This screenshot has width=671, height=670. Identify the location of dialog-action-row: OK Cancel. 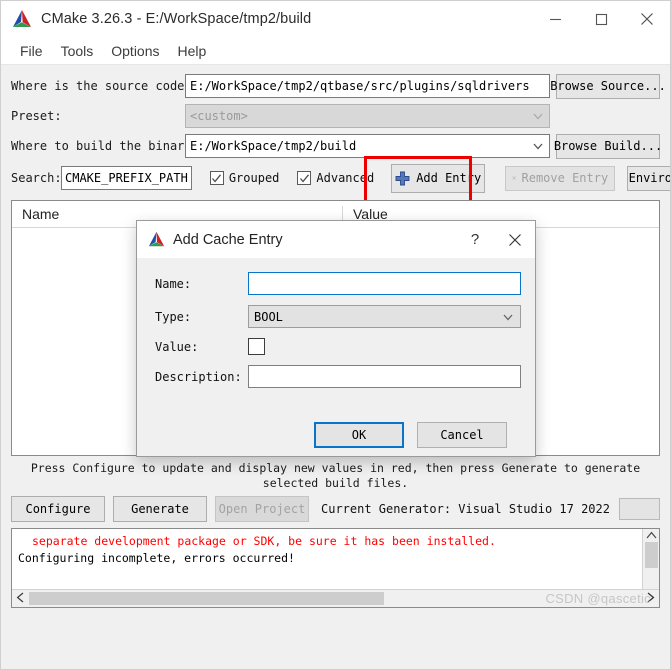
(338, 423).